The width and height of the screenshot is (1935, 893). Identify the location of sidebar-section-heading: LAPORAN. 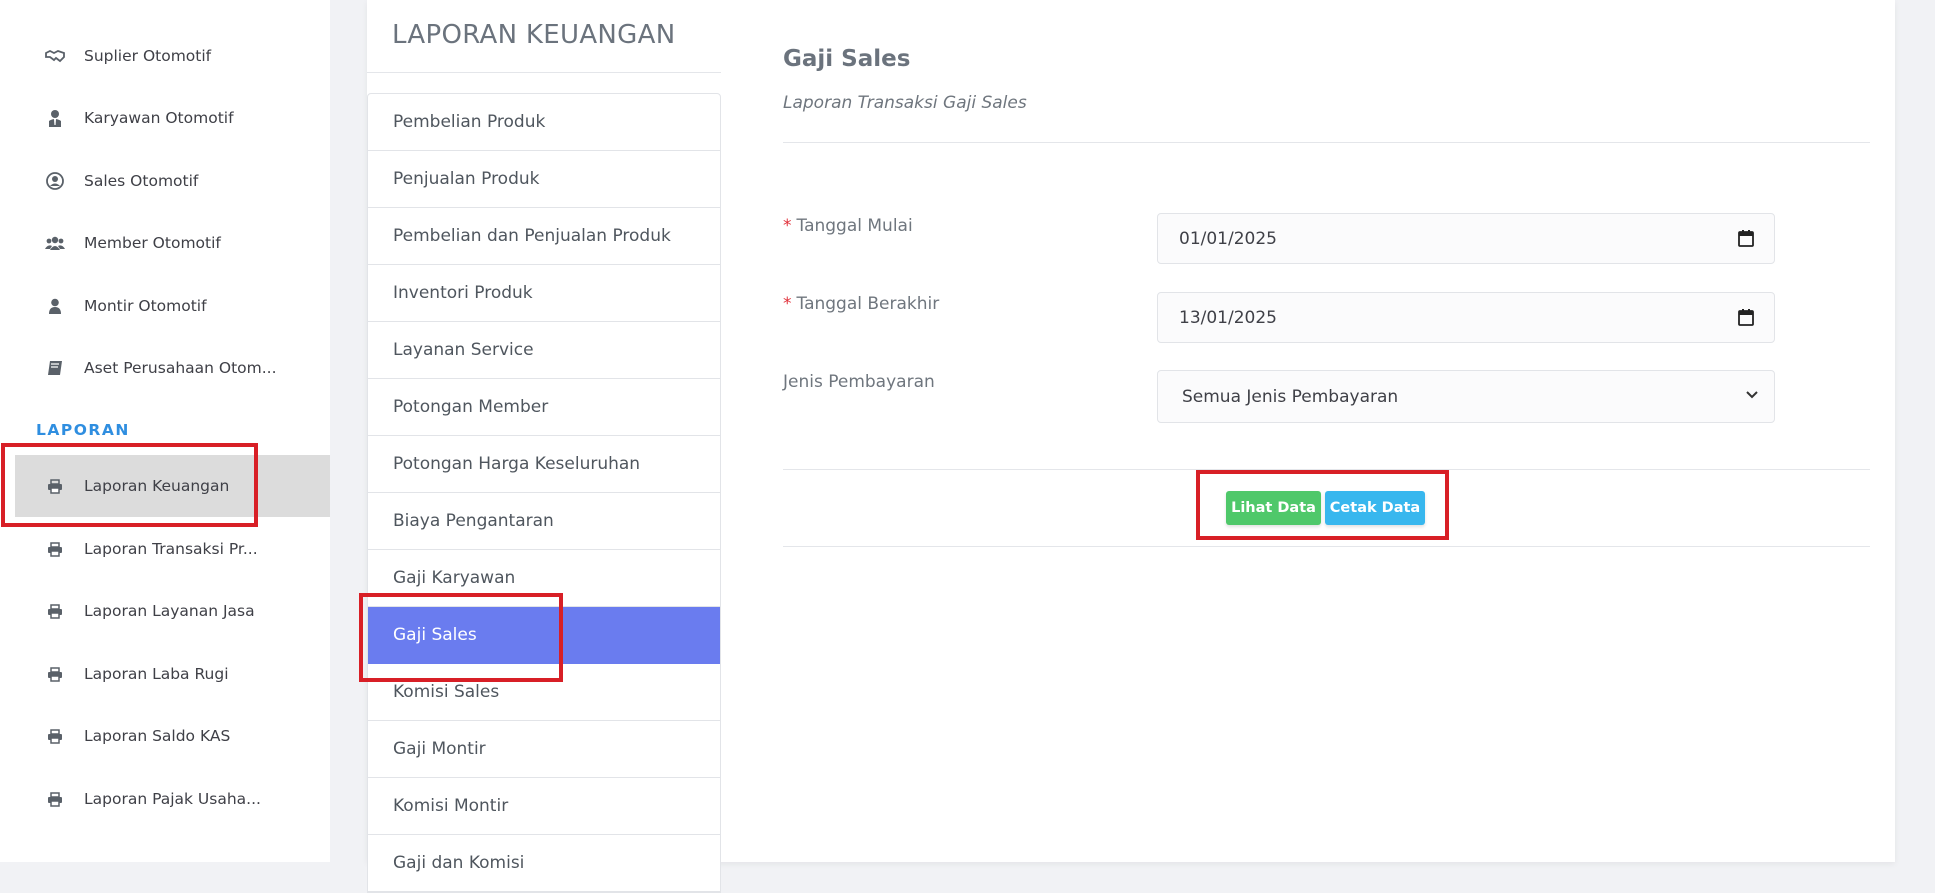
(83, 430).